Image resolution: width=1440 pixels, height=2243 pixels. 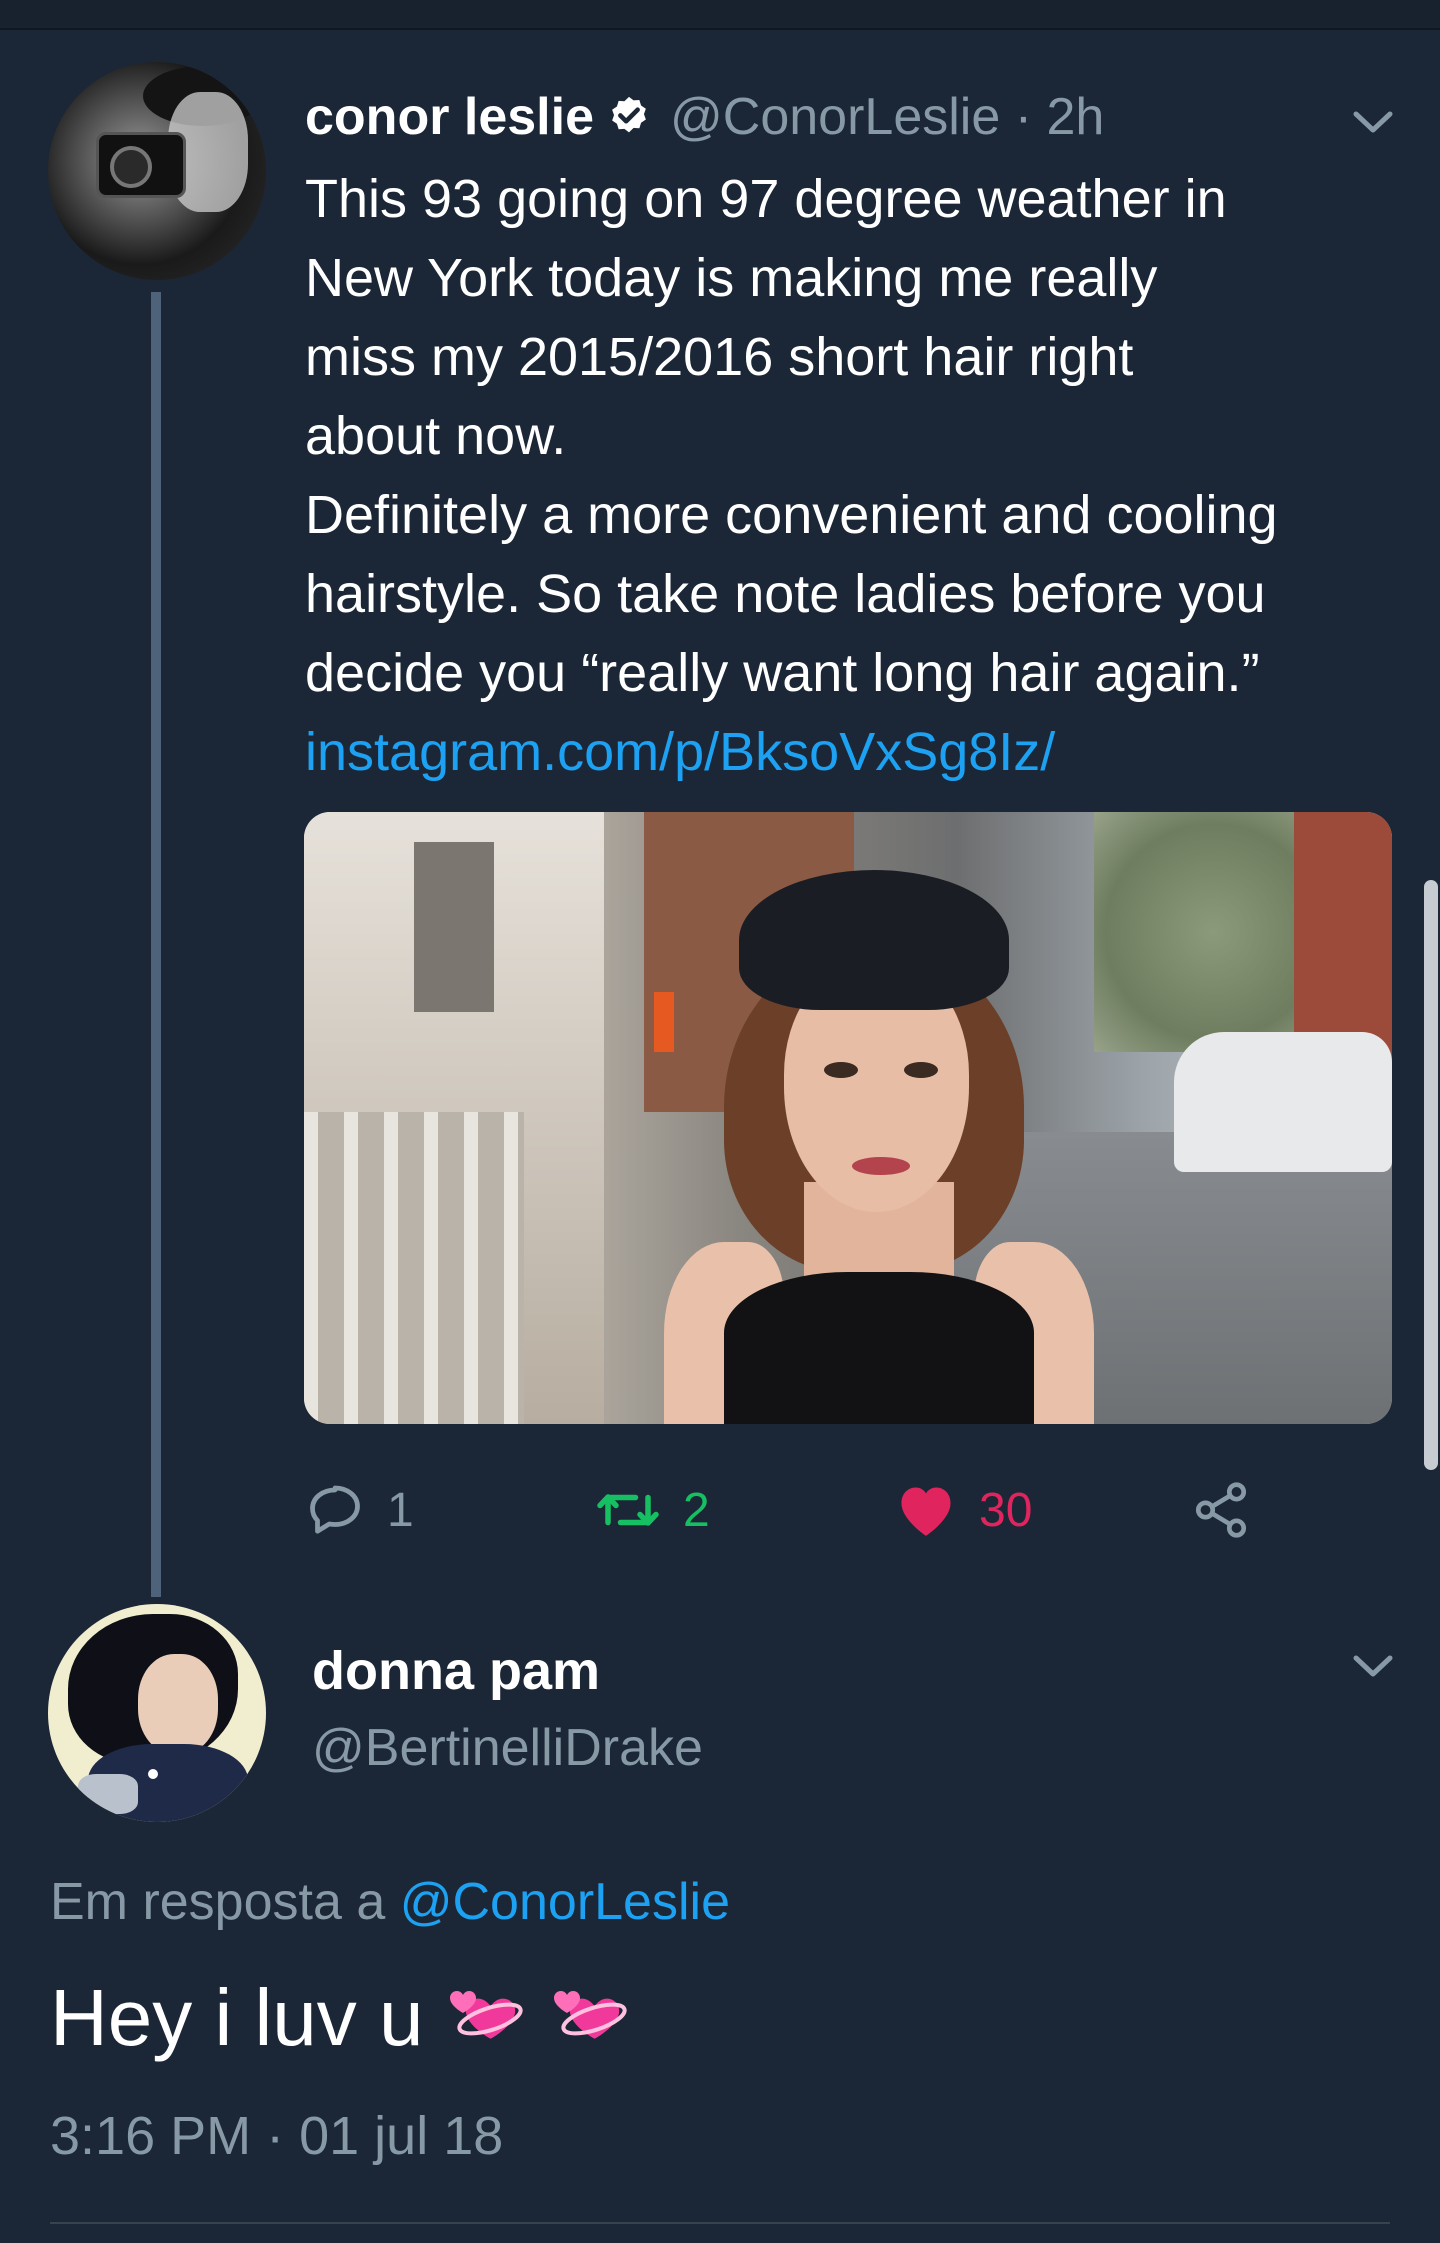 What do you see at coordinates (696, 1510) in the screenshot?
I see `retweet-count: 2` at bounding box center [696, 1510].